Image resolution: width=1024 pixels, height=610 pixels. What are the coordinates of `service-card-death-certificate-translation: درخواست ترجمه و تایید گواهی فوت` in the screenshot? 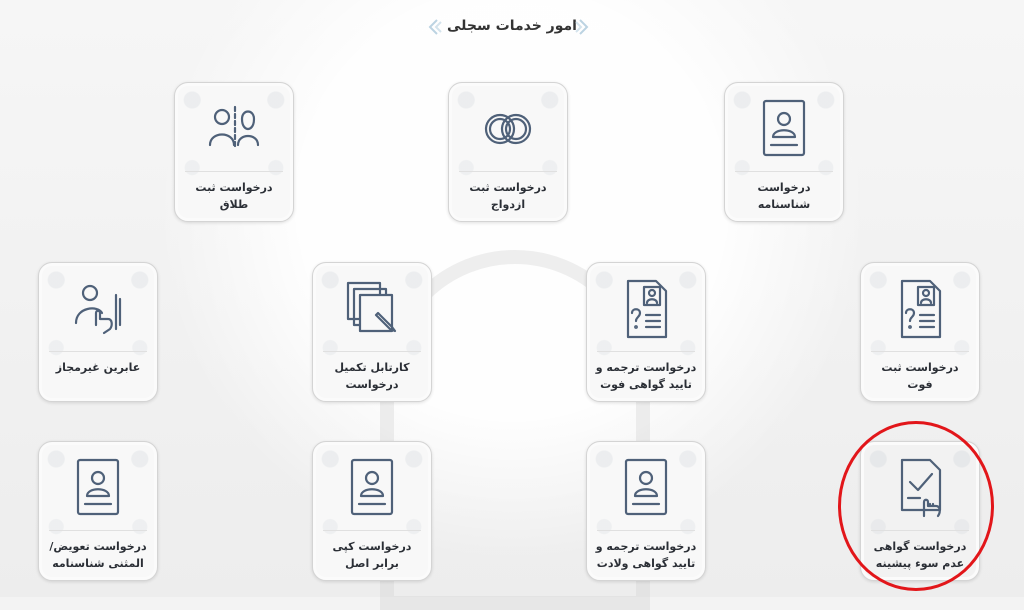 It's located at (646, 332).